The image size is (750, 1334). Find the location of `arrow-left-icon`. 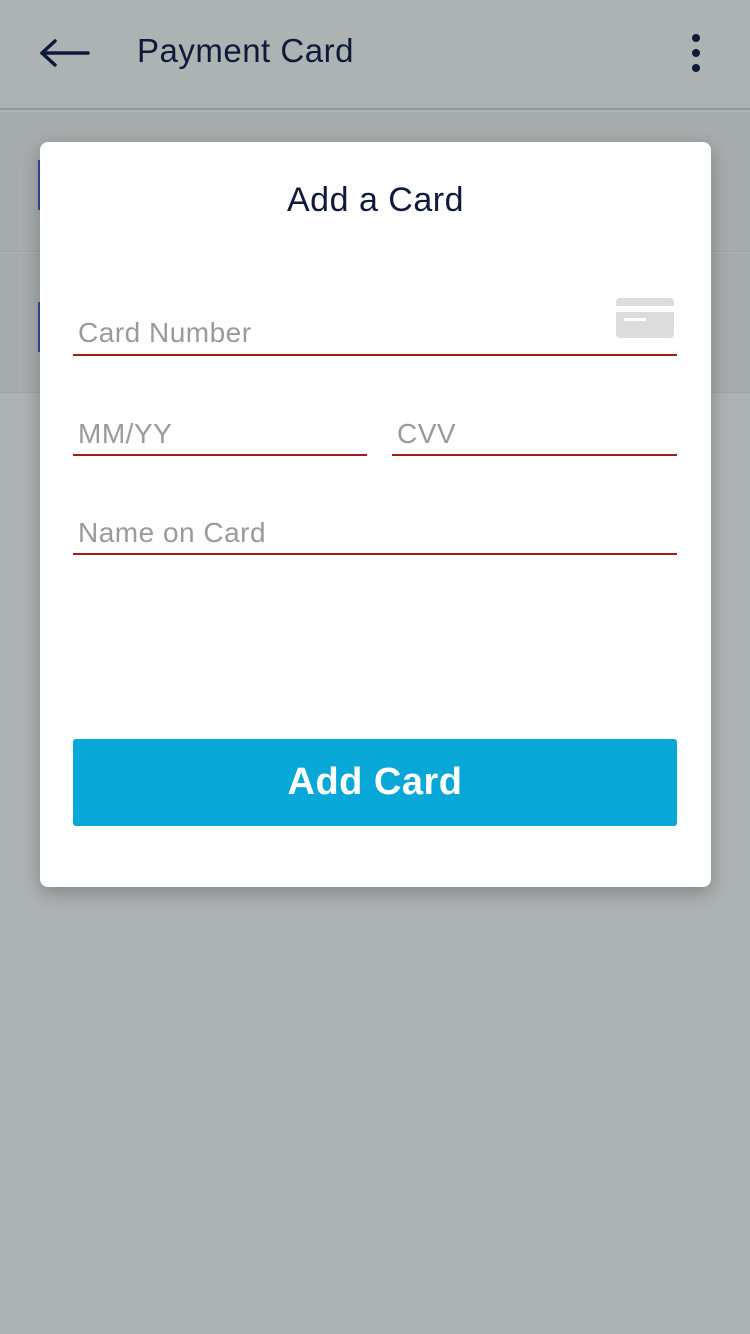

arrow-left-icon is located at coordinates (65, 53).